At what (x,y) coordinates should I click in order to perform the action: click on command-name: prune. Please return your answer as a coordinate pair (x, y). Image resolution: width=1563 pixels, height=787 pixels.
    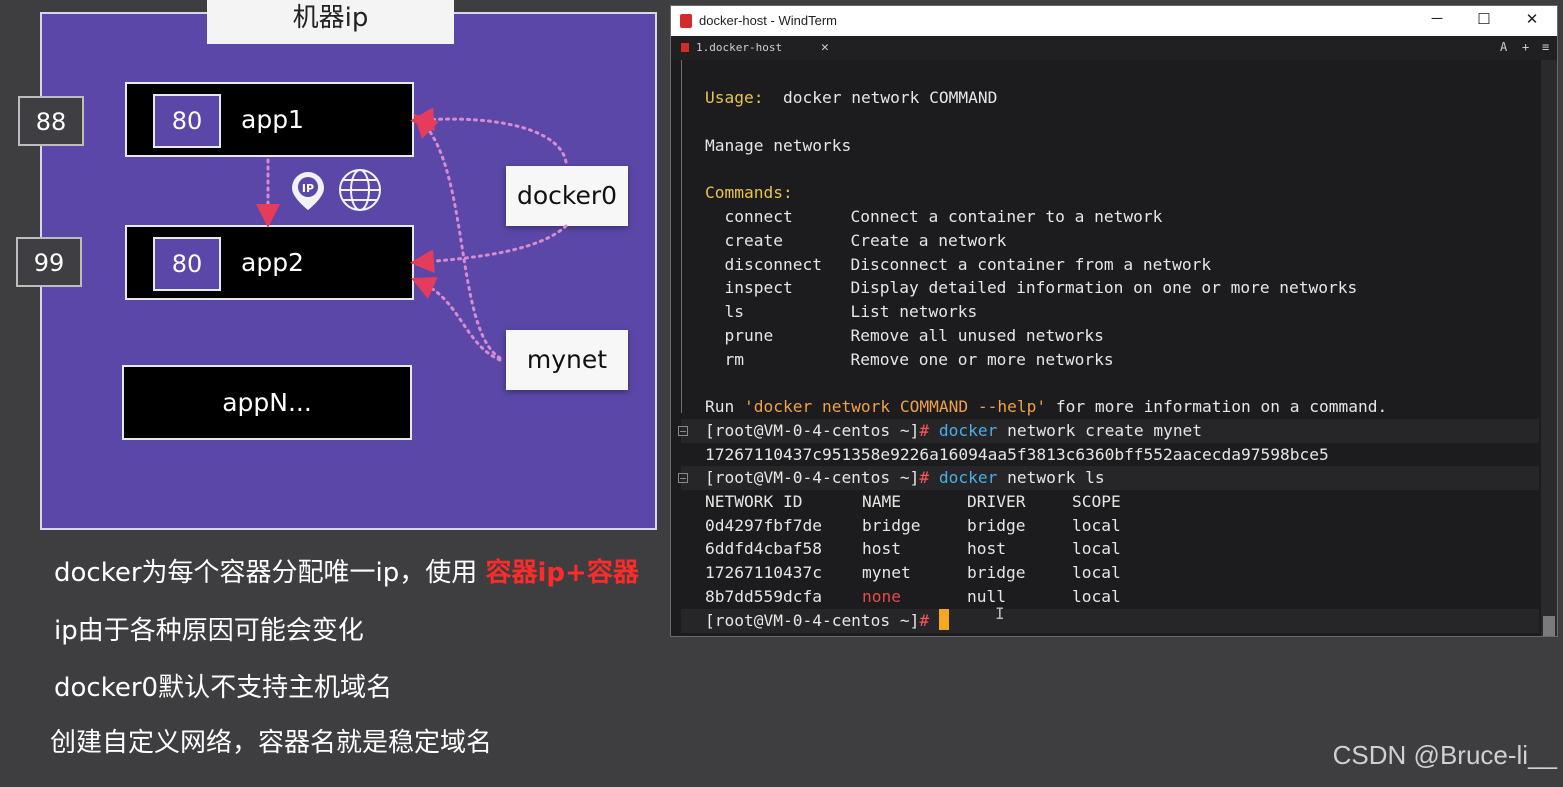
    Looking at the image, I should click on (749, 335).